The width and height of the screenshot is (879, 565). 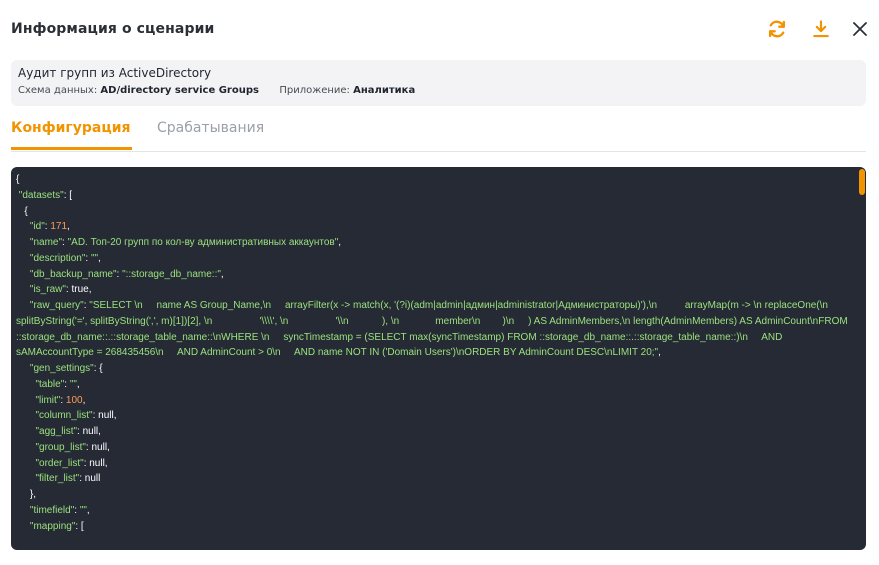 What do you see at coordinates (39, 242) in the screenshot?
I see `code-token: "name"` at bounding box center [39, 242].